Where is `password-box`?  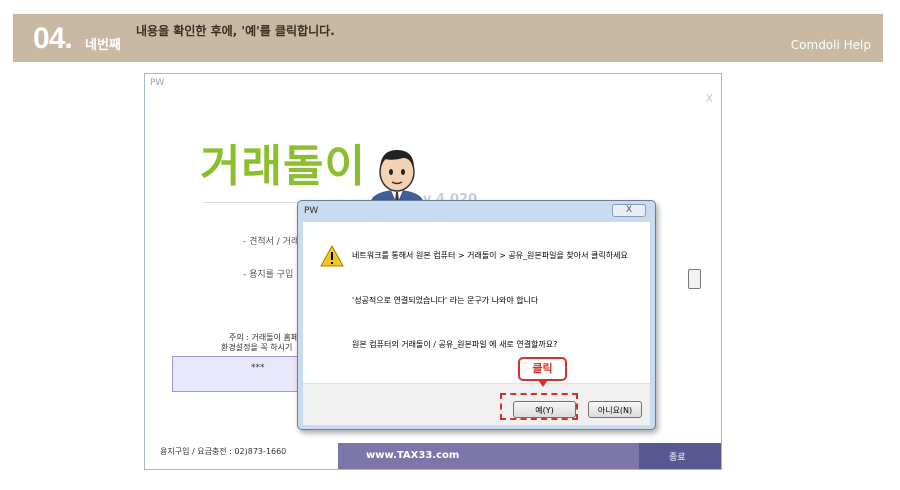 password-box is located at coordinates (237, 374).